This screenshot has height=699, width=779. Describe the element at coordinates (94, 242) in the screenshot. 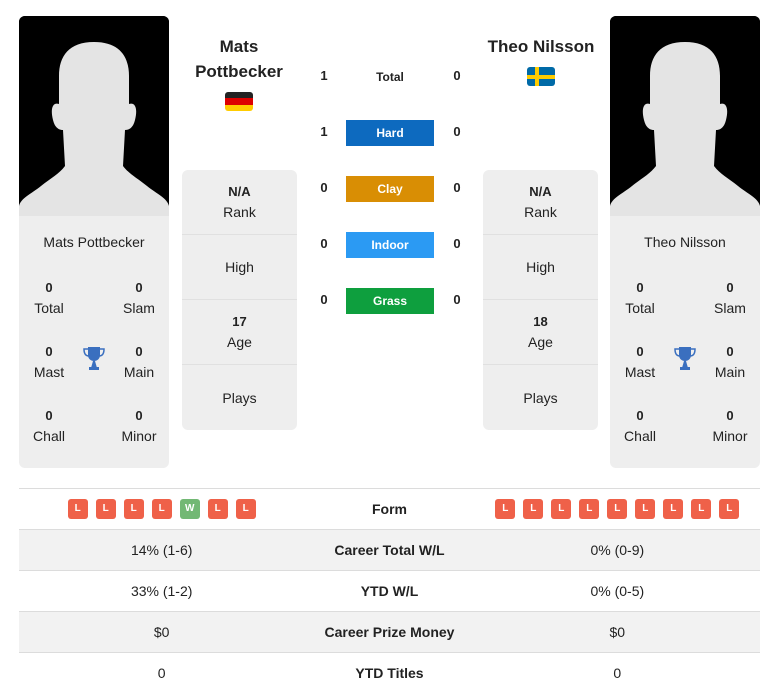

I see `player1-card-name: Mats Pottbecker` at that location.